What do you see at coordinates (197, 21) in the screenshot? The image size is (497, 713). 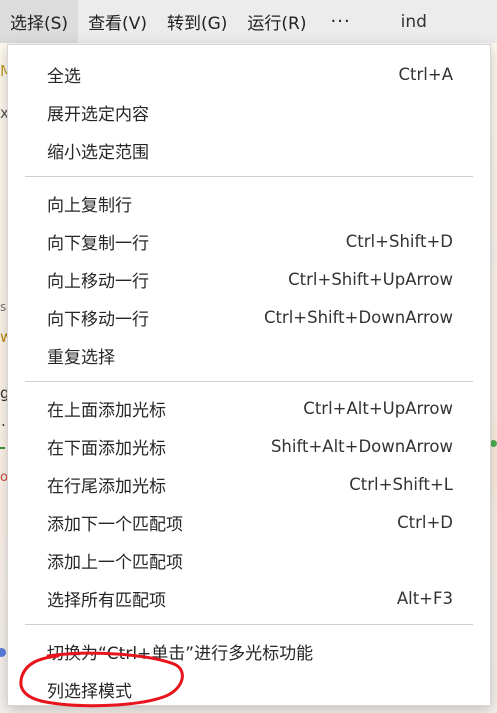 I see `menu-go: 转到(G)` at bounding box center [197, 21].